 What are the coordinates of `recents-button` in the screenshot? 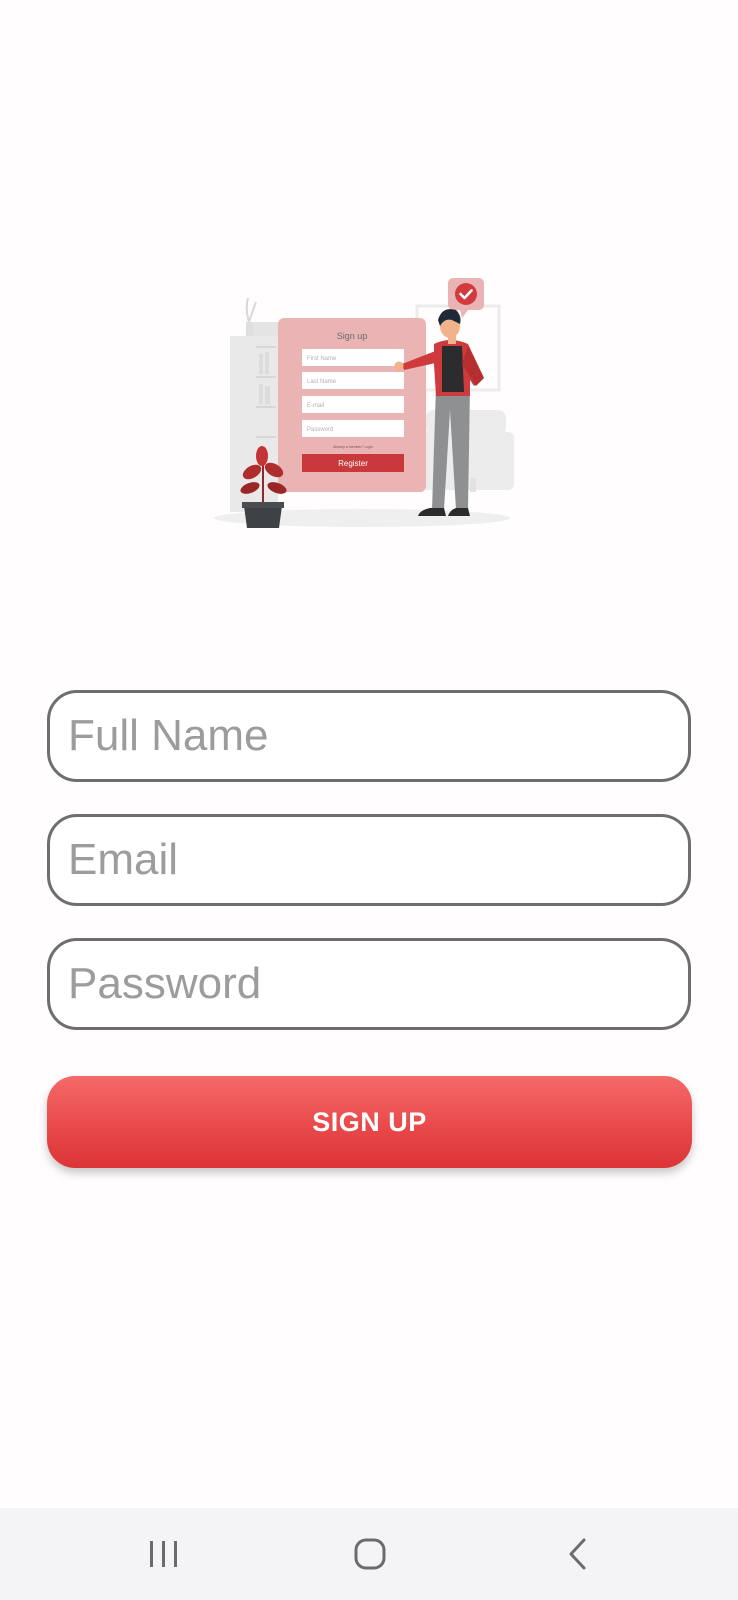 It's located at (164, 1554).